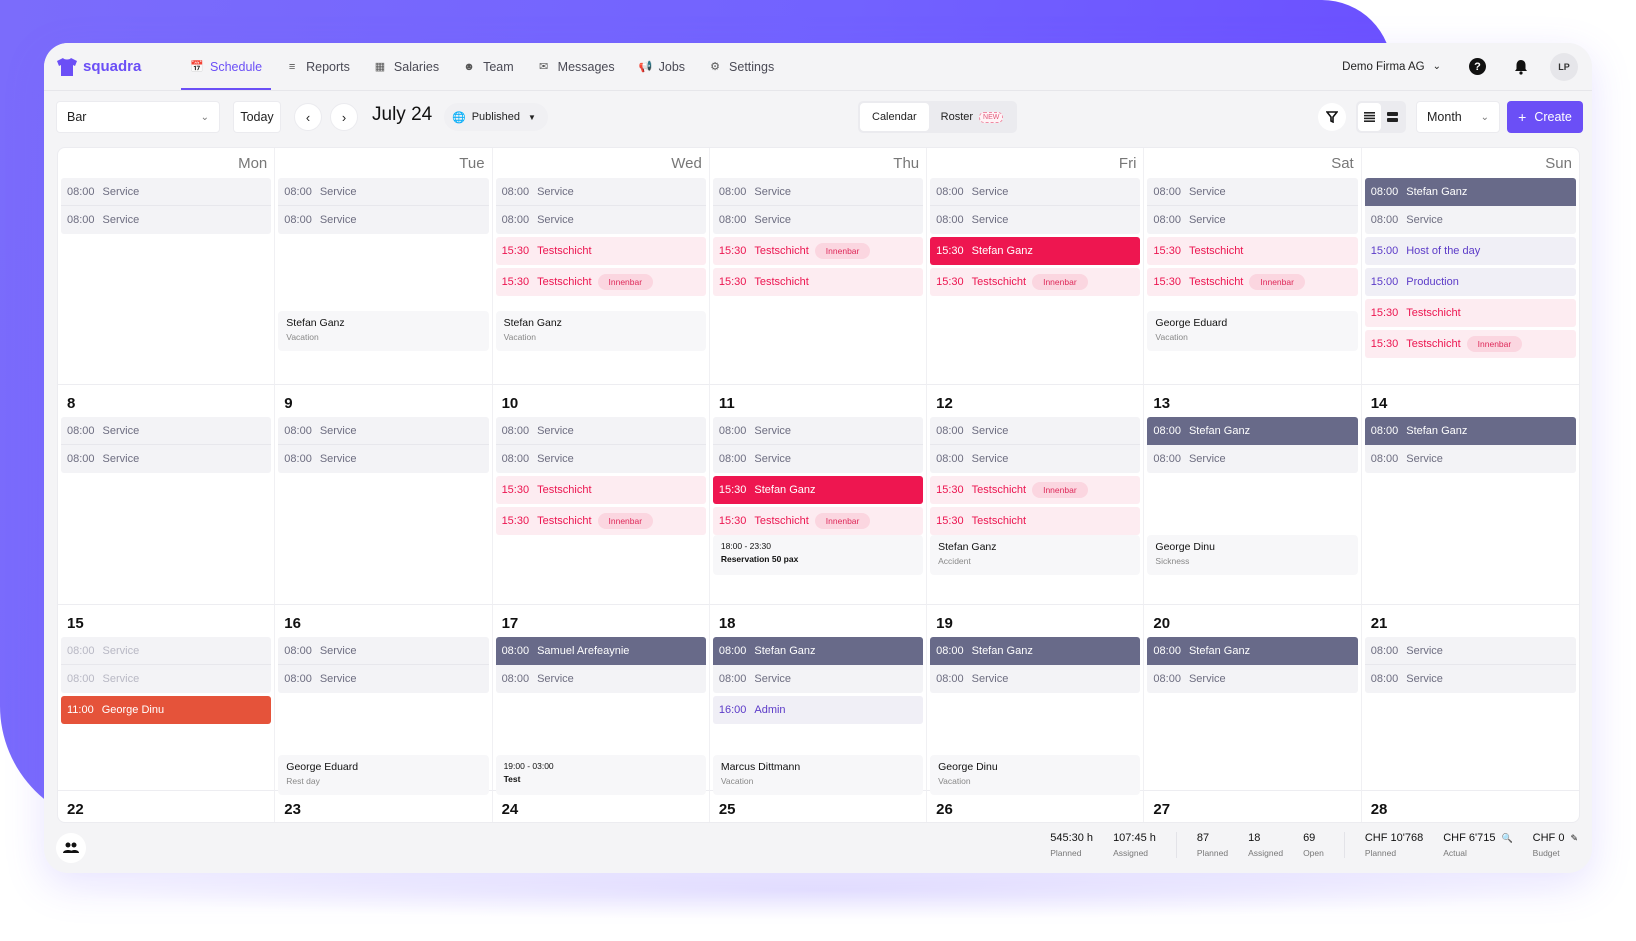 The image size is (1636, 941). What do you see at coordinates (576, 66) in the screenshot?
I see `nav-item-messages: ✉ Messages` at bounding box center [576, 66].